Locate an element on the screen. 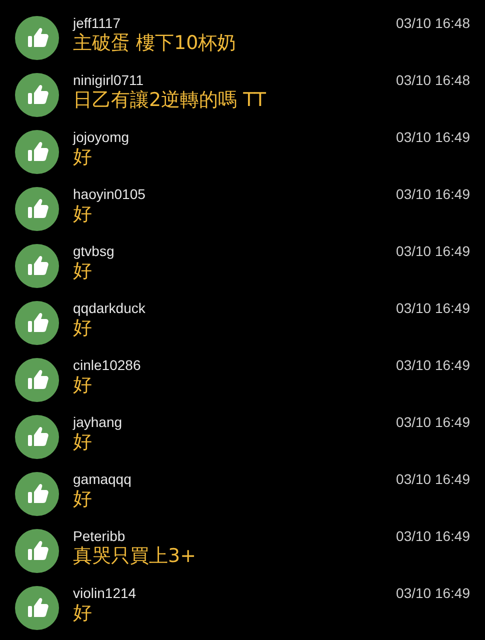 The width and height of the screenshot is (485, 640). username: Peteribb is located at coordinates (99, 536).